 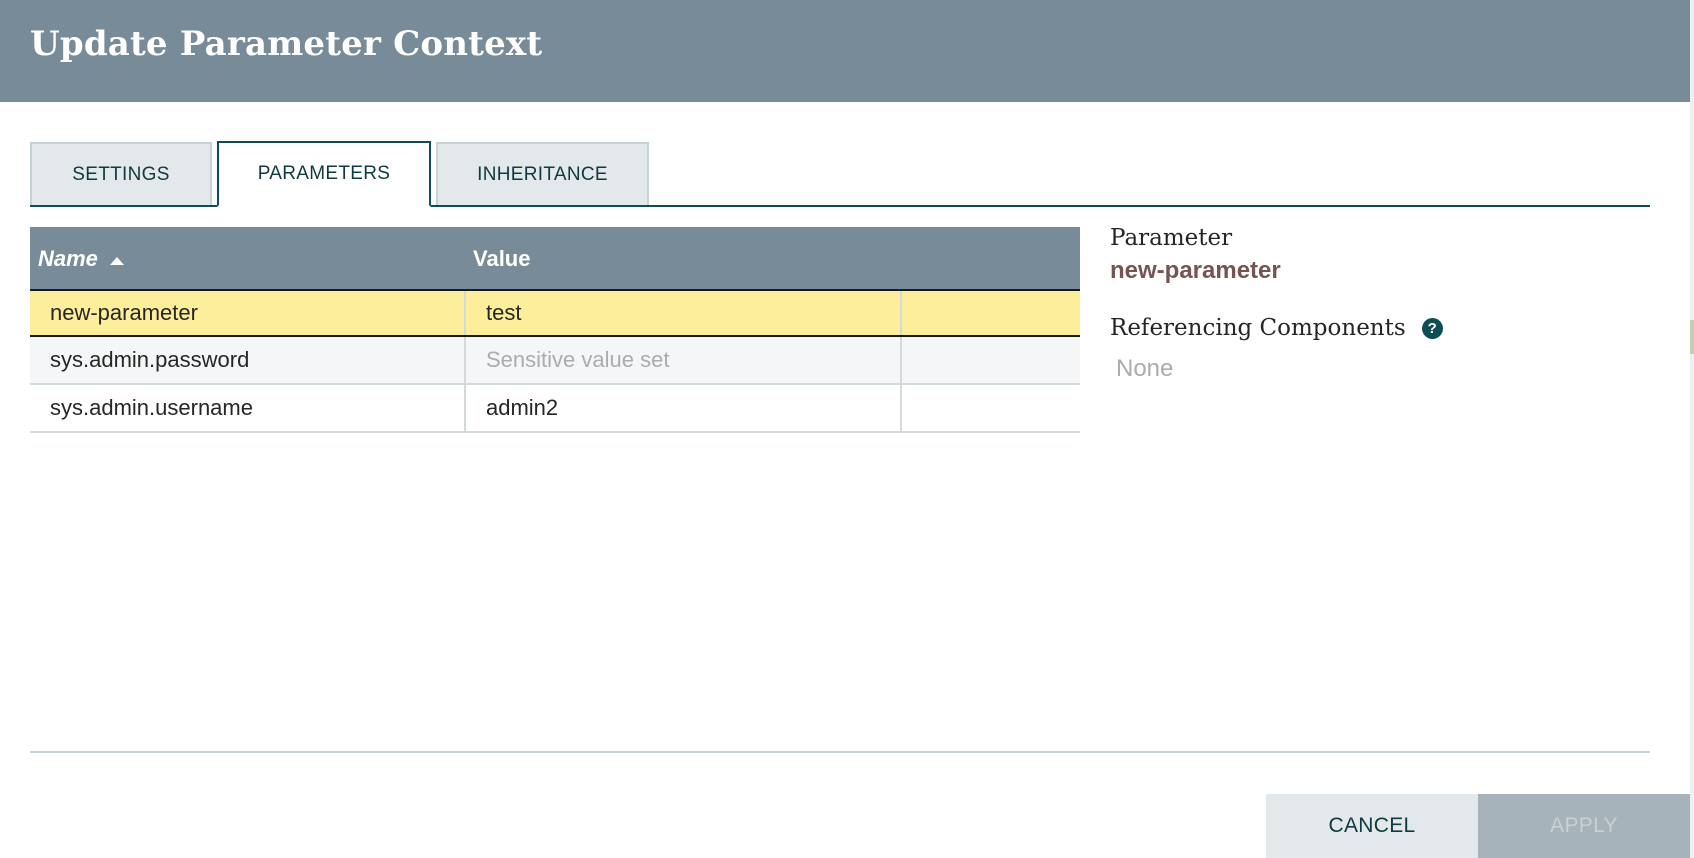 I want to click on parameter-value-cell: test, so click(x=684, y=313).